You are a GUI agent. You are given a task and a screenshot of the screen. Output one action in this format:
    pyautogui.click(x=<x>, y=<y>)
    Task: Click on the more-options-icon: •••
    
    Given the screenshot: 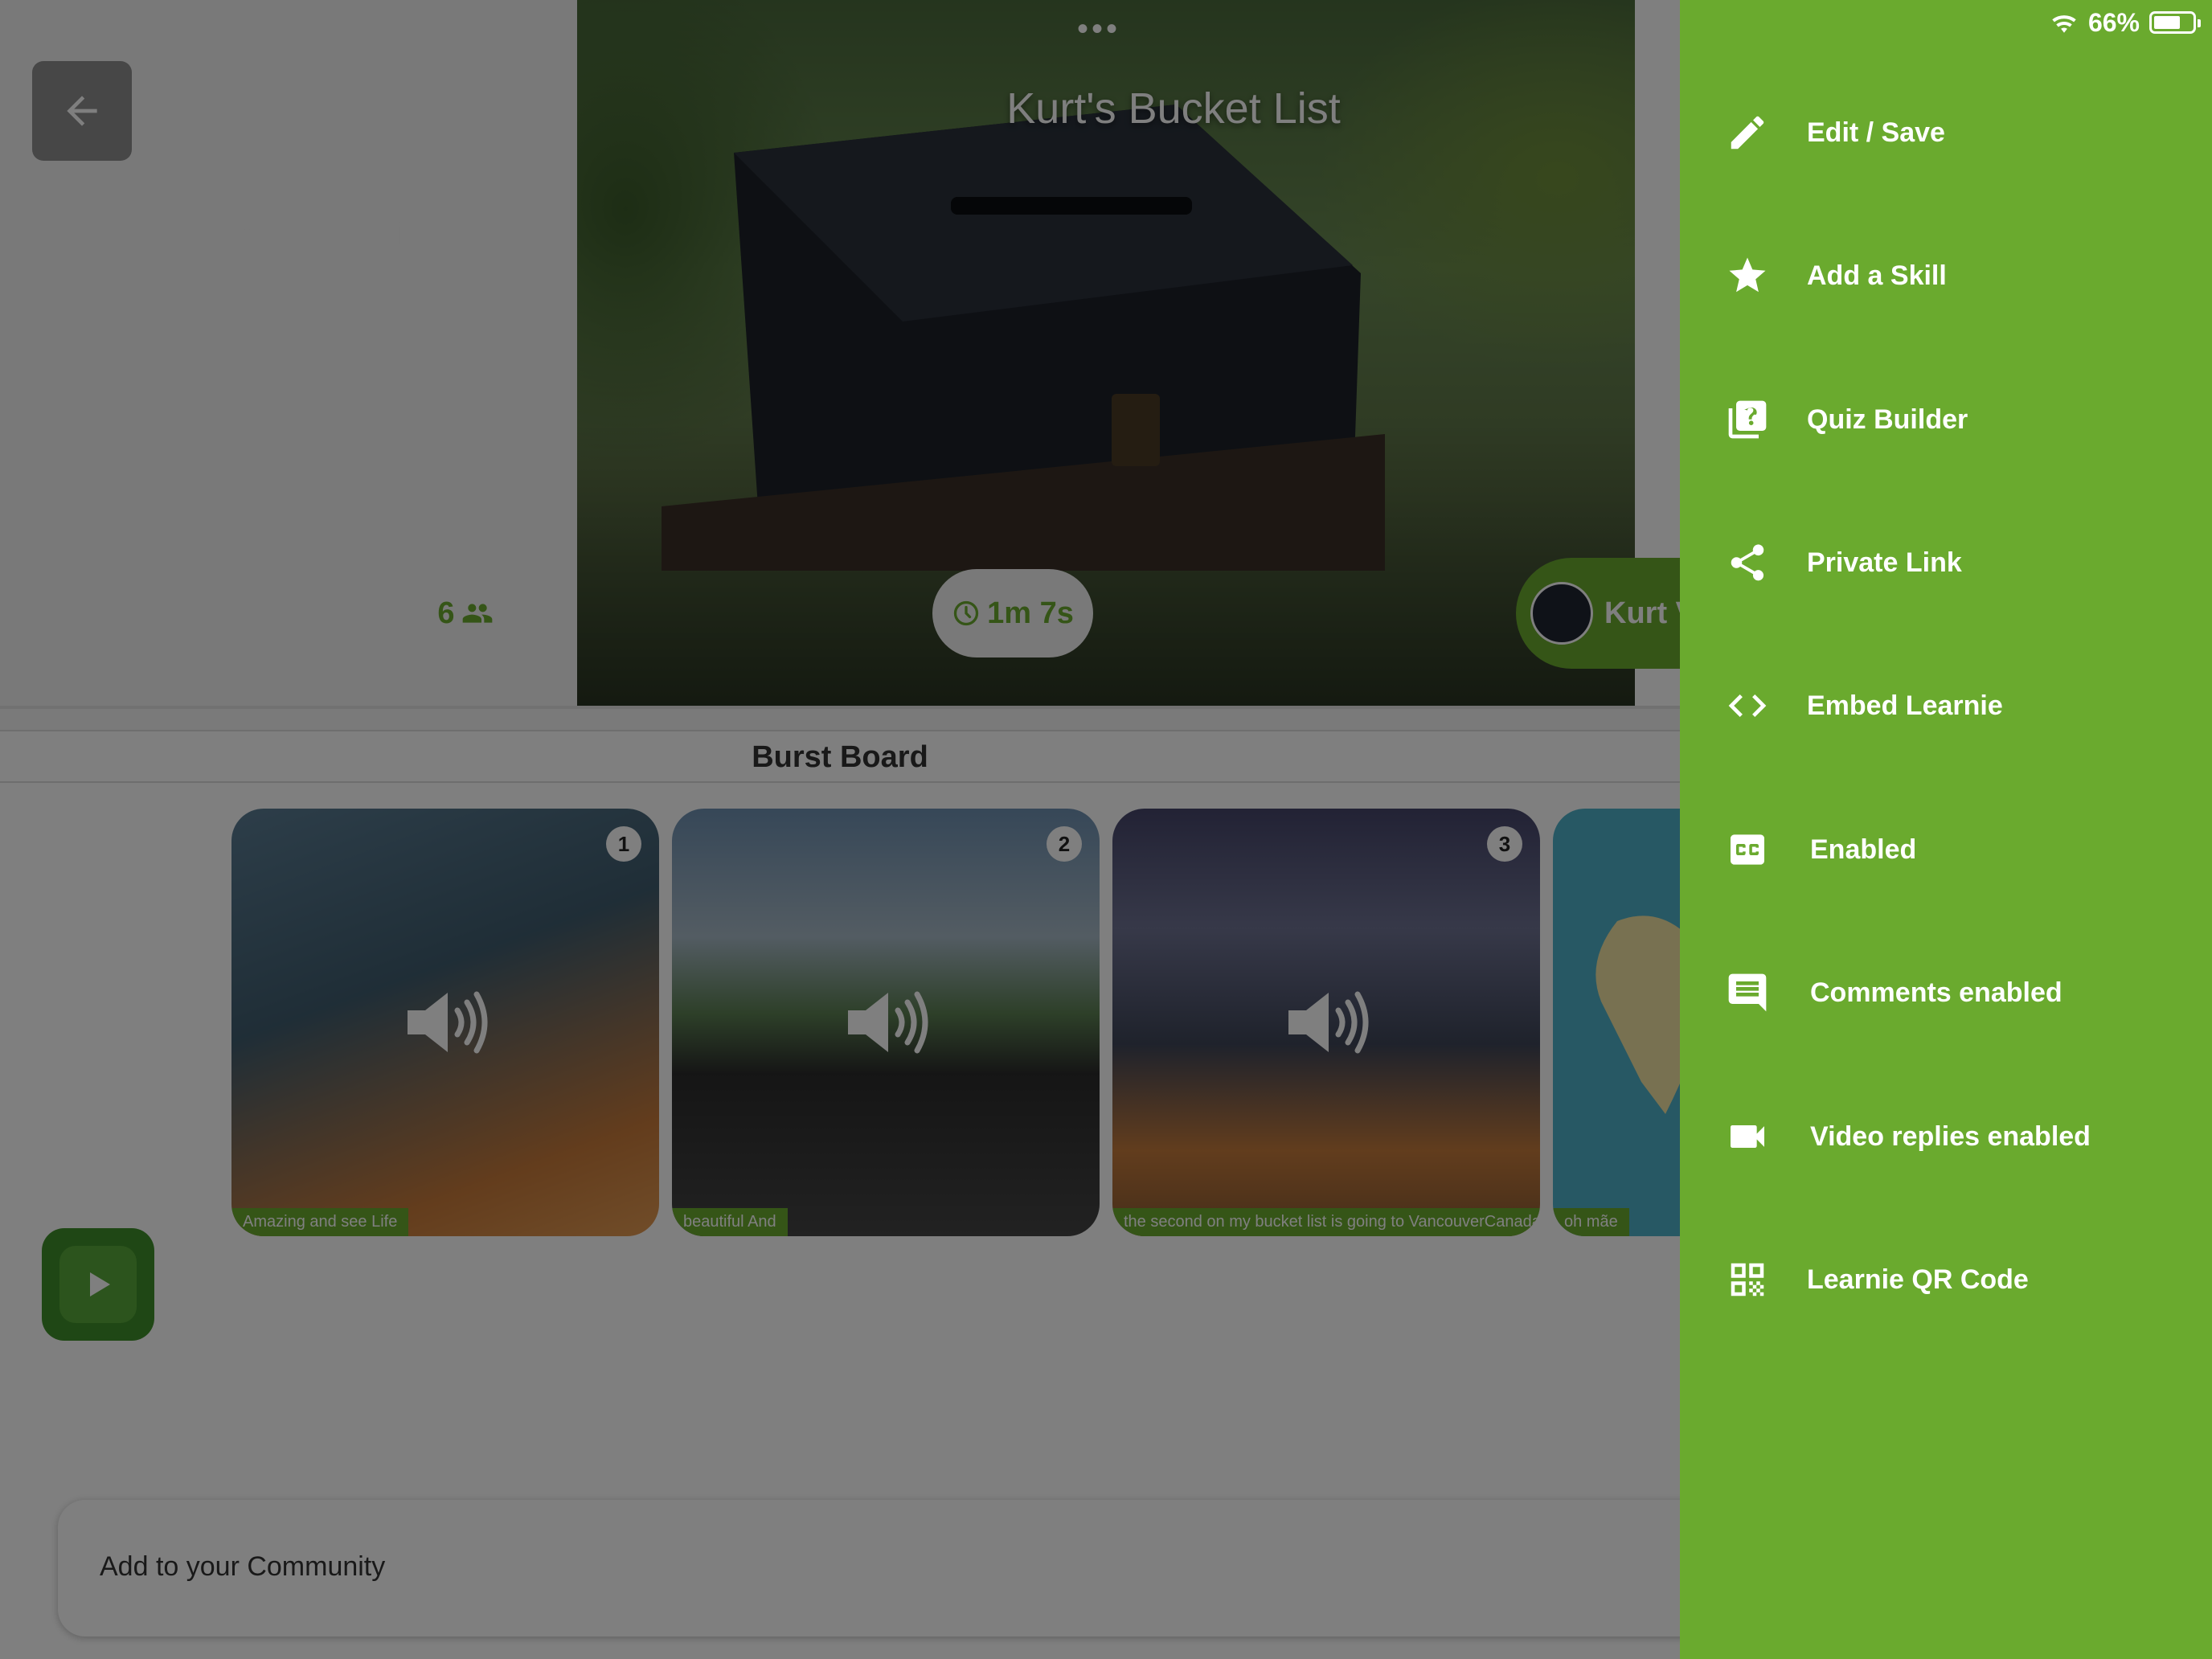 What is the action you would take?
    pyautogui.click(x=1098, y=29)
    